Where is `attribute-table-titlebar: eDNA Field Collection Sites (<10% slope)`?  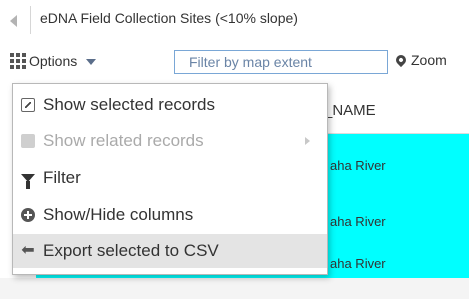 attribute-table-titlebar: eDNA Field Collection Sites (<10% slope) is located at coordinates (234, 19).